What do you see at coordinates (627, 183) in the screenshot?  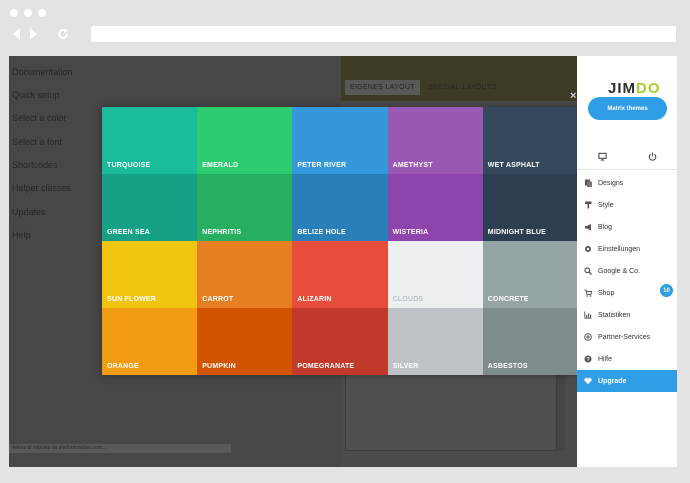 I see `sidebar-item-designs: Designs` at bounding box center [627, 183].